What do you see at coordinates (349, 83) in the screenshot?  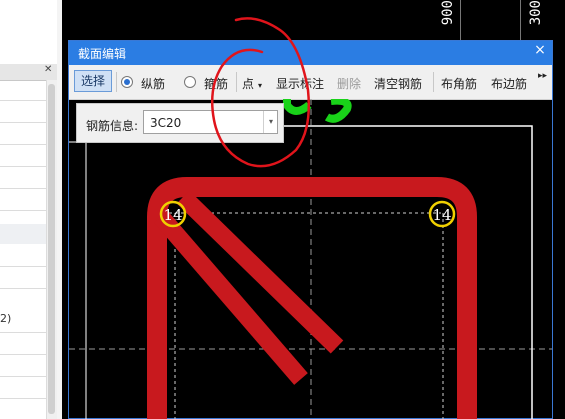 I see `delete-button: 删除` at bounding box center [349, 83].